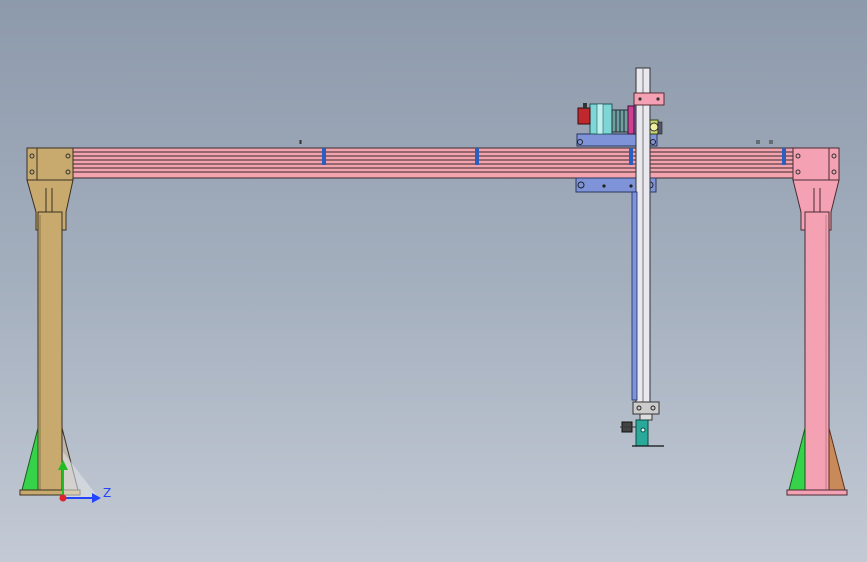 The image size is (867, 562). What do you see at coordinates (648, 241) in the screenshot?
I see `vertical-axis` at bounding box center [648, 241].